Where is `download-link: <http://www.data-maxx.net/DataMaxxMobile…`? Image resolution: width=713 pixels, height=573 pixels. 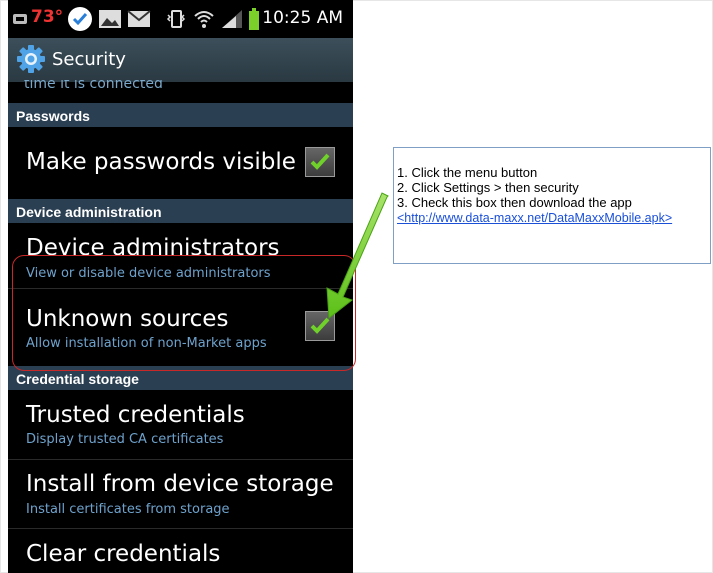
download-link: <http://www.data-maxx.net/DataMaxxMobile… is located at coordinates (534, 218).